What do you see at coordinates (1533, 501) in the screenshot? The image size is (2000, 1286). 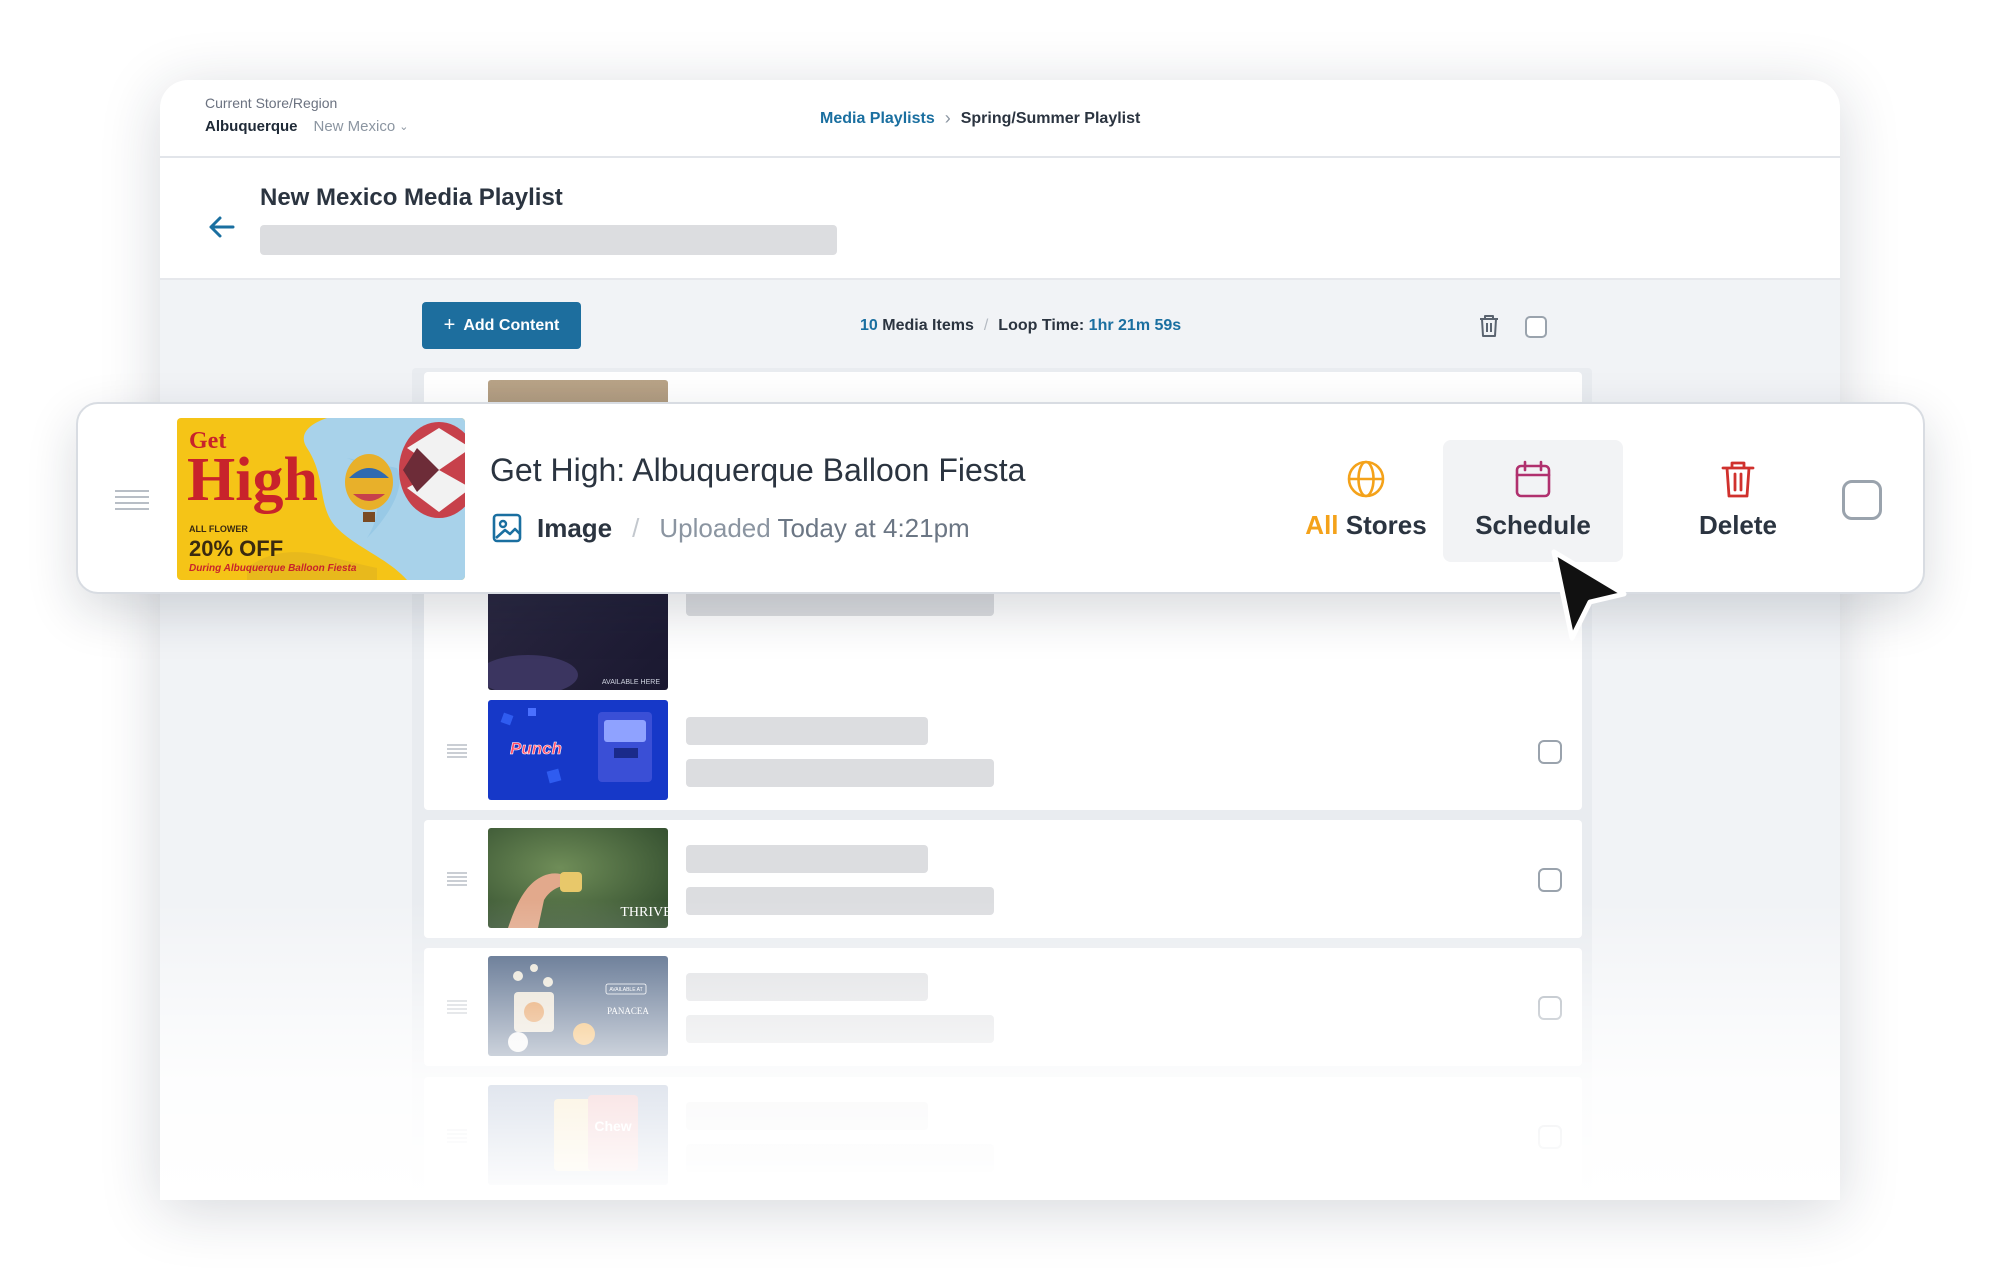 I see `schedule-button: Schedule` at bounding box center [1533, 501].